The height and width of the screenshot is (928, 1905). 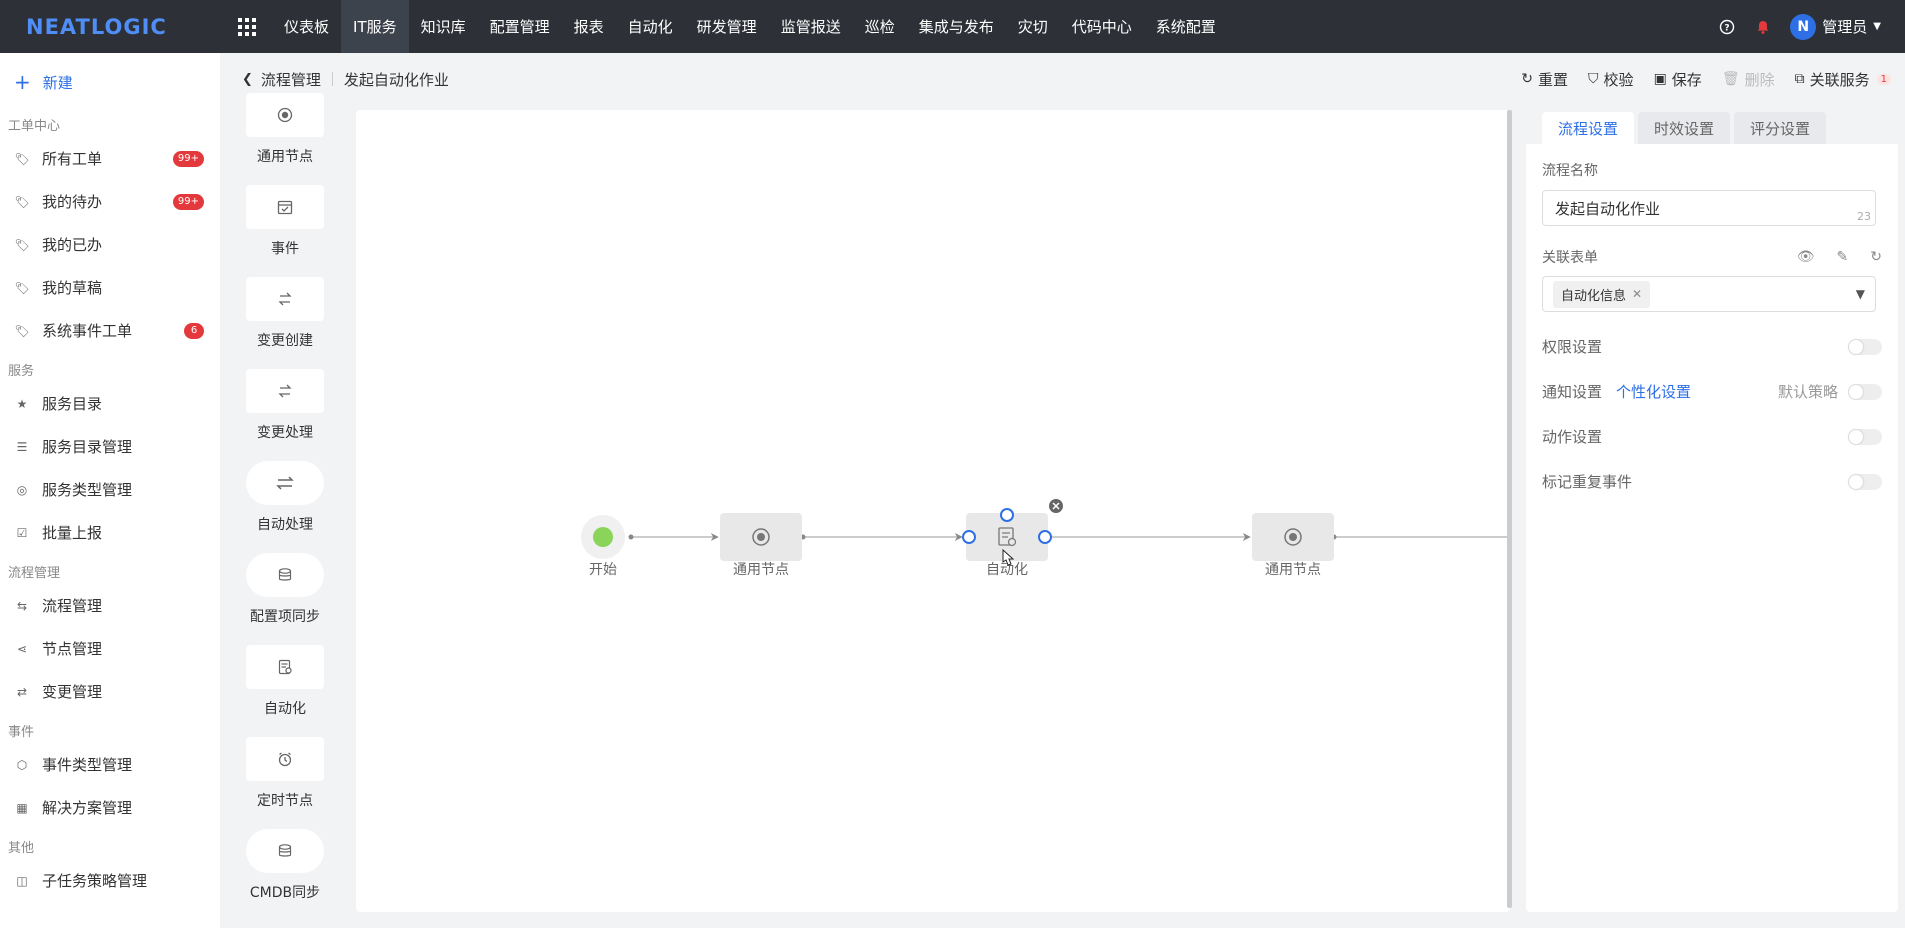 I want to click on sidebar-item: ⇄ 变更管理, so click(x=110, y=691).